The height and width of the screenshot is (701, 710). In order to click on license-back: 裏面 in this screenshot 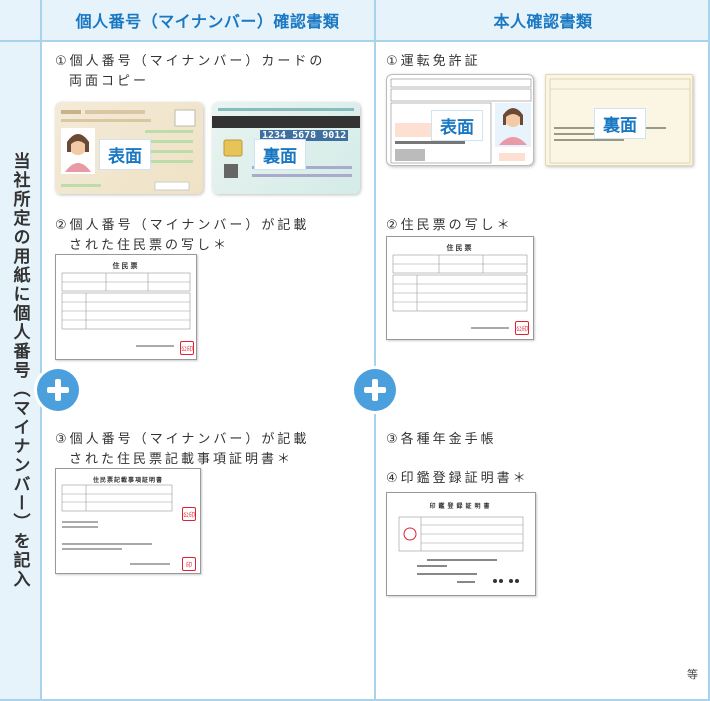, I will do `click(619, 120)`.